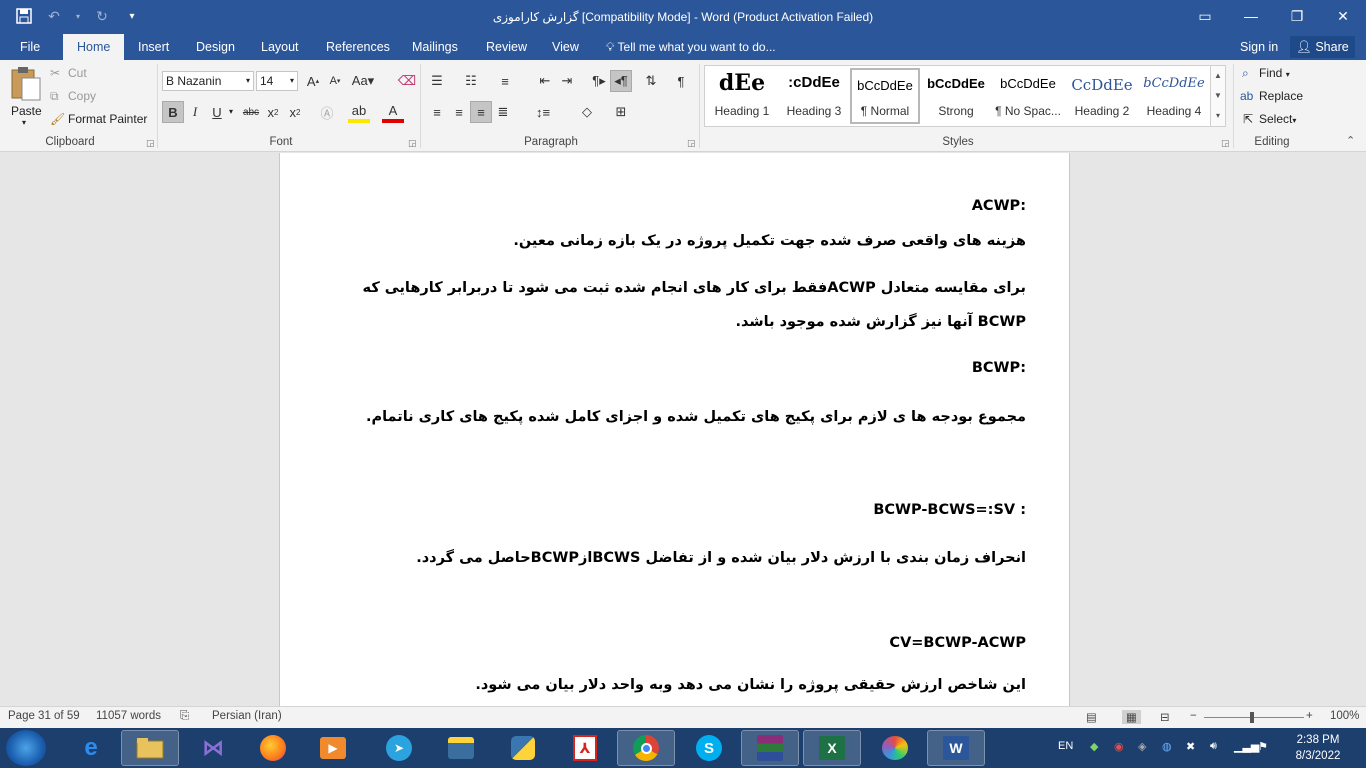  What do you see at coordinates (832, 748) in the screenshot?
I see `excel-icon: X` at bounding box center [832, 748].